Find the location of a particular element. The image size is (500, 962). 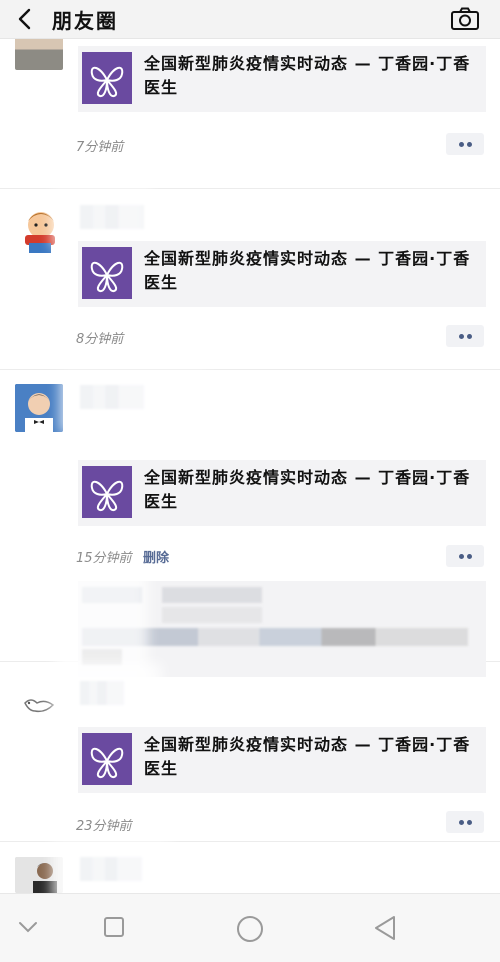

square-recent-icon is located at coordinates (114, 927).